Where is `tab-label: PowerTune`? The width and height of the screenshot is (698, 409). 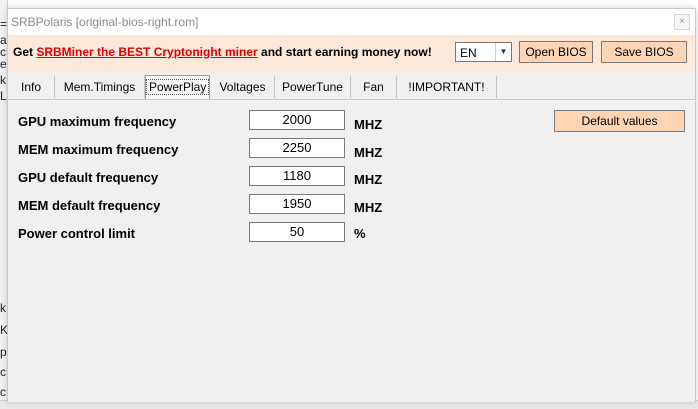 tab-label: PowerTune is located at coordinates (312, 87).